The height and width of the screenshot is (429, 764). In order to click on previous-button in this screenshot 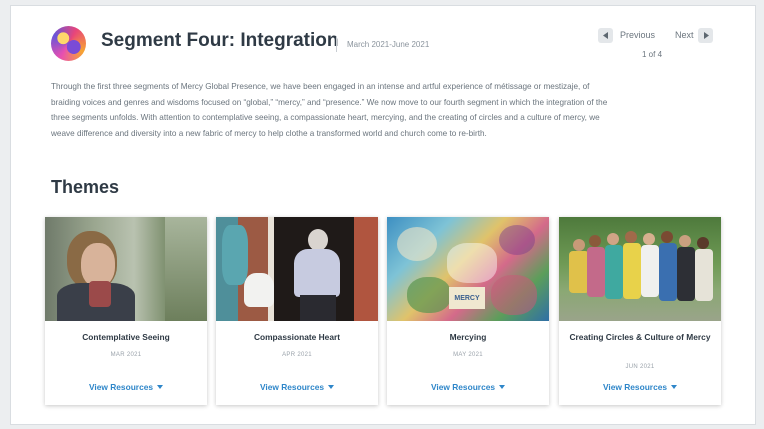, I will do `click(605, 35)`.